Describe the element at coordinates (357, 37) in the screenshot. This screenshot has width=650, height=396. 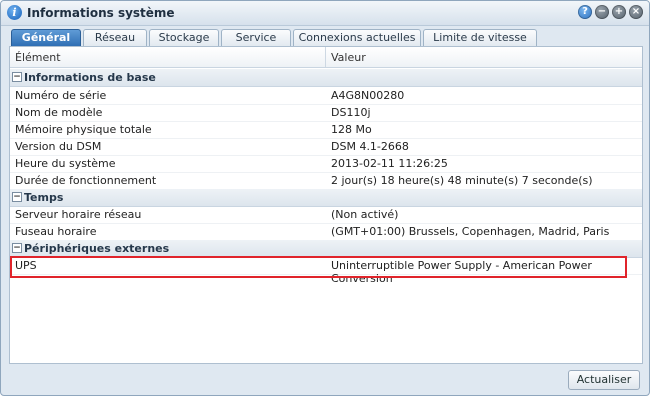
I see `tab-current-connections: Connexions actuelles` at that location.